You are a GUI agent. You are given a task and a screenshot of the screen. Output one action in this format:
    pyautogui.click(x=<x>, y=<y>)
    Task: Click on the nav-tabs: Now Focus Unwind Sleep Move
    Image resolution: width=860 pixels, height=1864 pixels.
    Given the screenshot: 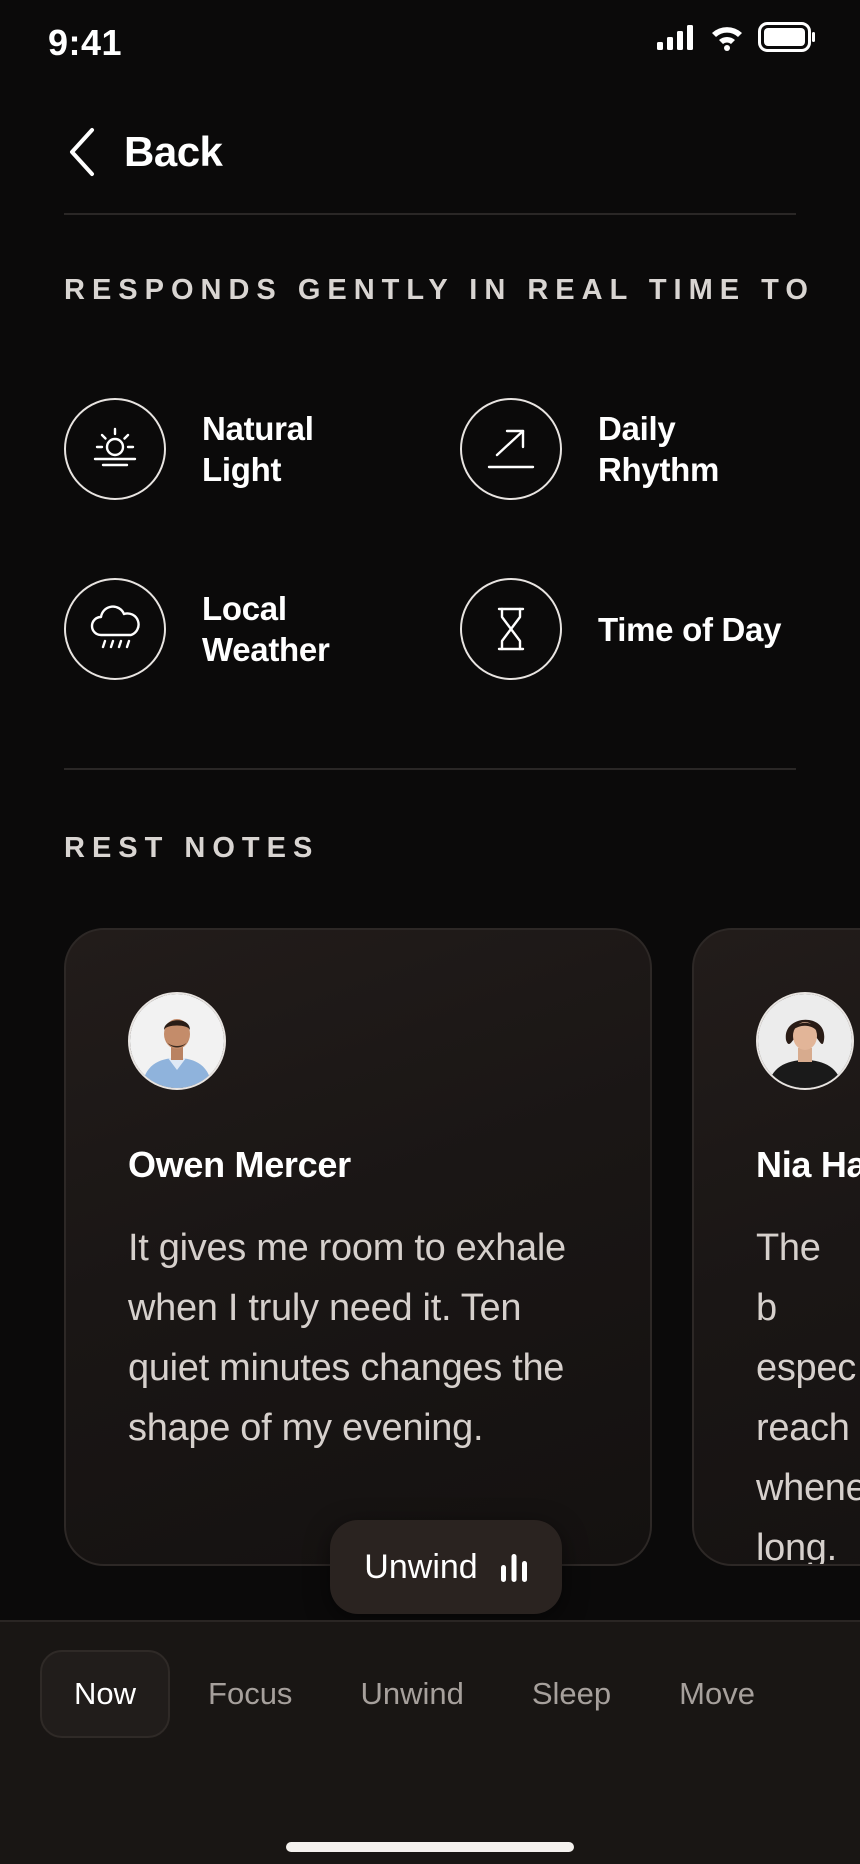 What is the action you would take?
    pyautogui.click(x=414, y=1694)
    